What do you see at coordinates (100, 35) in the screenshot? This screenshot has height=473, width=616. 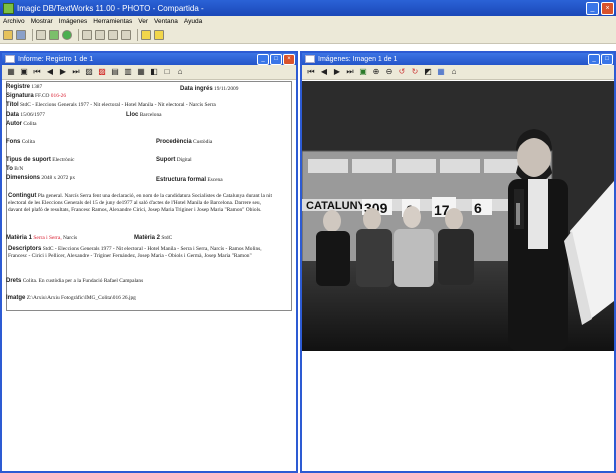 I see `image-icon` at bounding box center [100, 35].